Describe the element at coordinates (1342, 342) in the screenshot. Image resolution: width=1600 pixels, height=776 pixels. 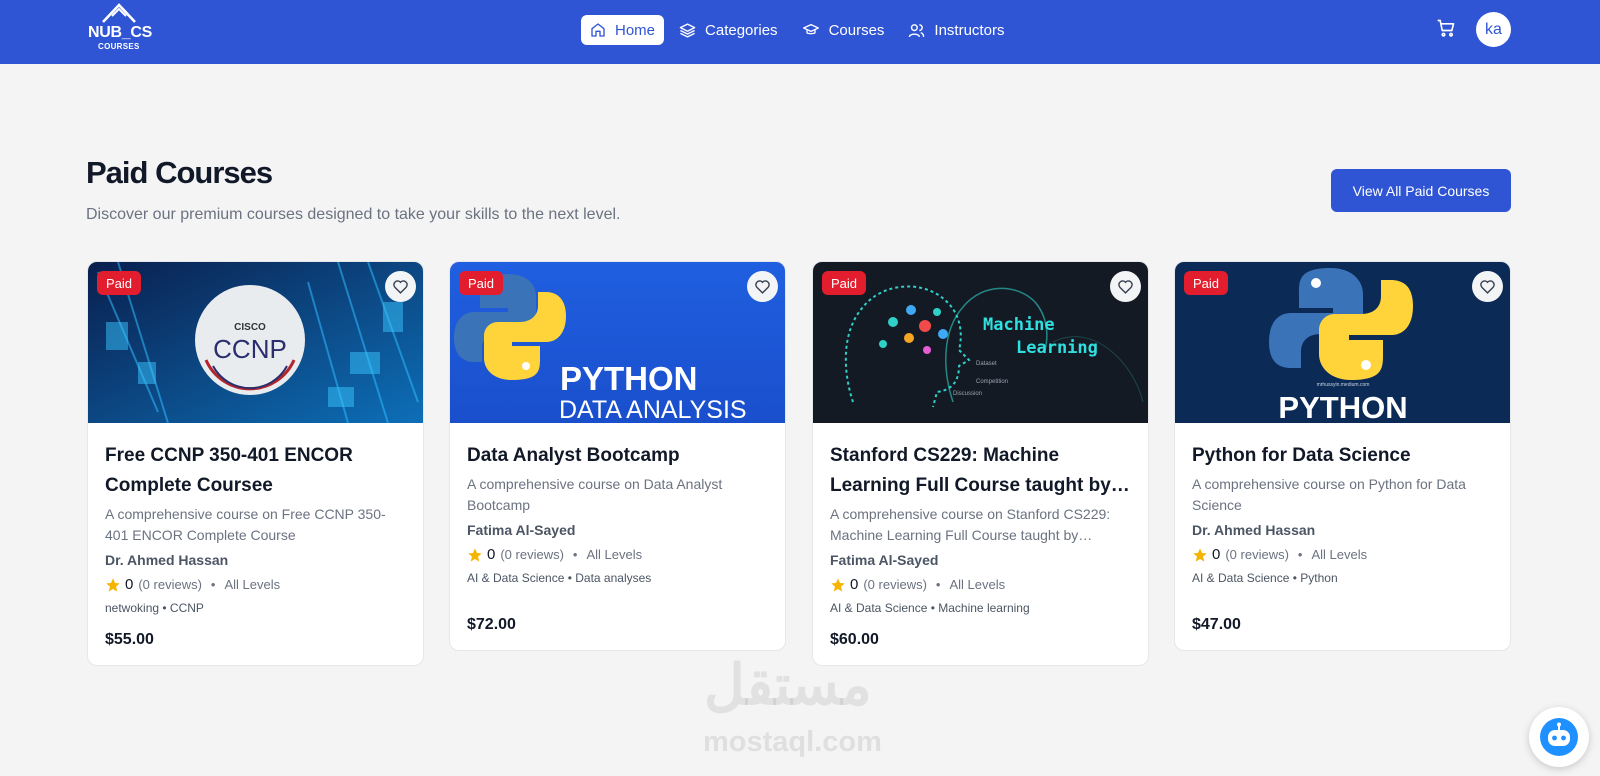
I see `course-thumbnail: mrhussyin.medium.com PYTHON Paid` at that location.